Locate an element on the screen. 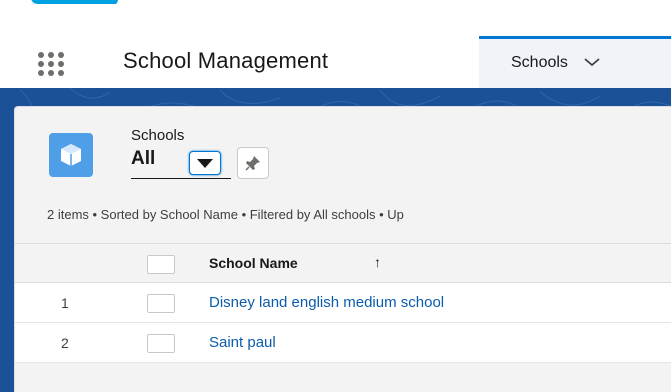 The image size is (671, 392). view-underline is located at coordinates (181, 178).